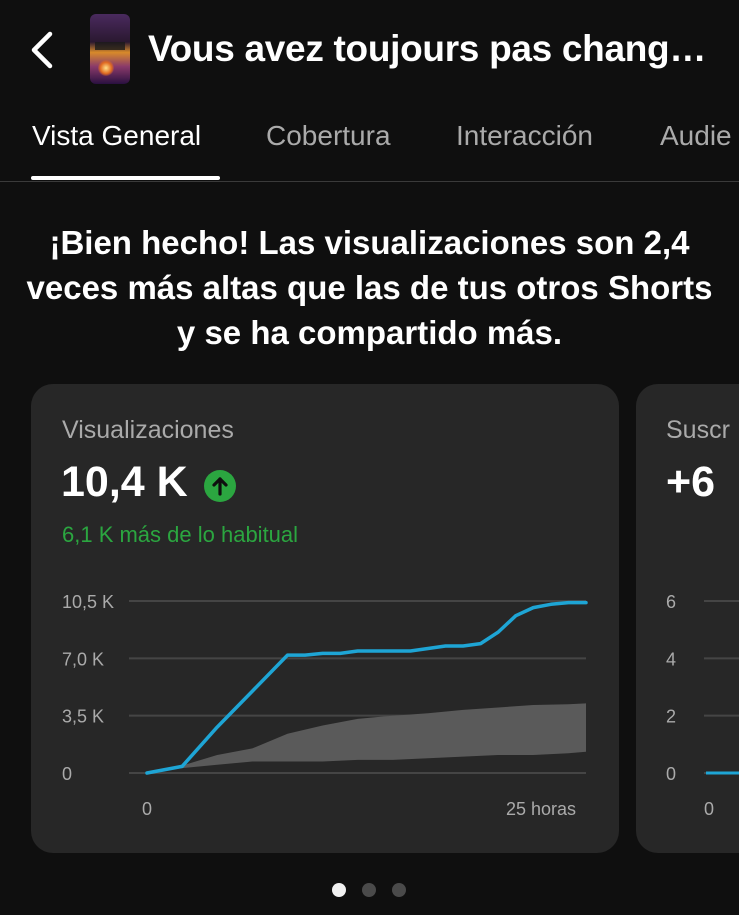 This screenshot has height=915, width=739. I want to click on subscribers-chart: 0 2 4 6 0, so click(702, 705).